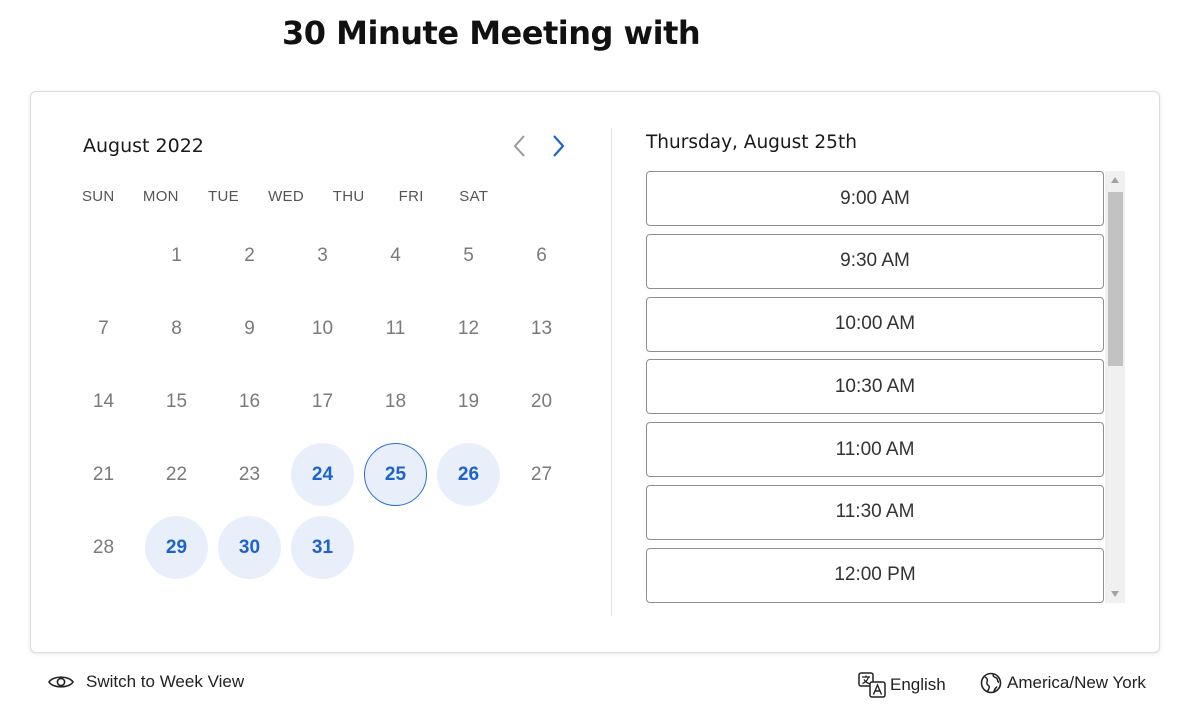 This screenshot has width=1204, height=709. I want to click on day-number: 18, so click(395, 401).